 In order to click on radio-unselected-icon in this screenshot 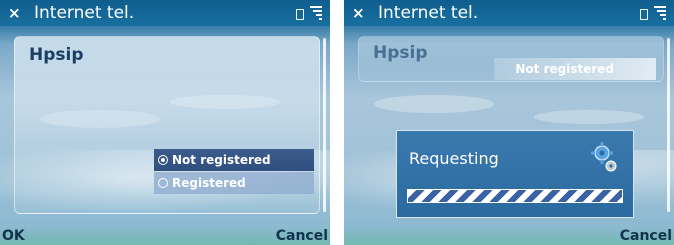, I will do `click(163, 183)`.